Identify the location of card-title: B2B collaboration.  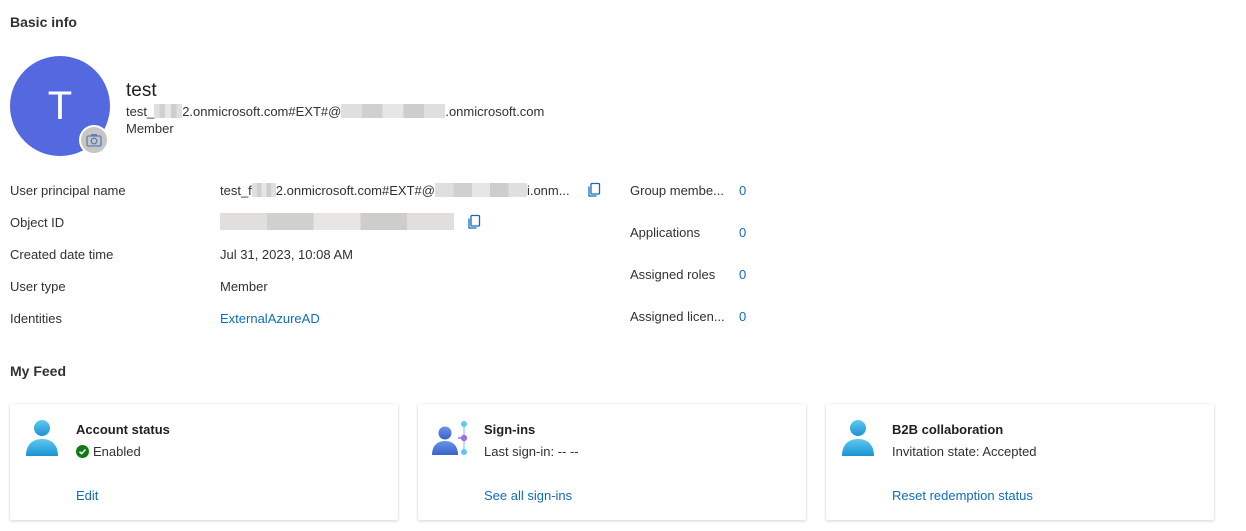
(948, 429).